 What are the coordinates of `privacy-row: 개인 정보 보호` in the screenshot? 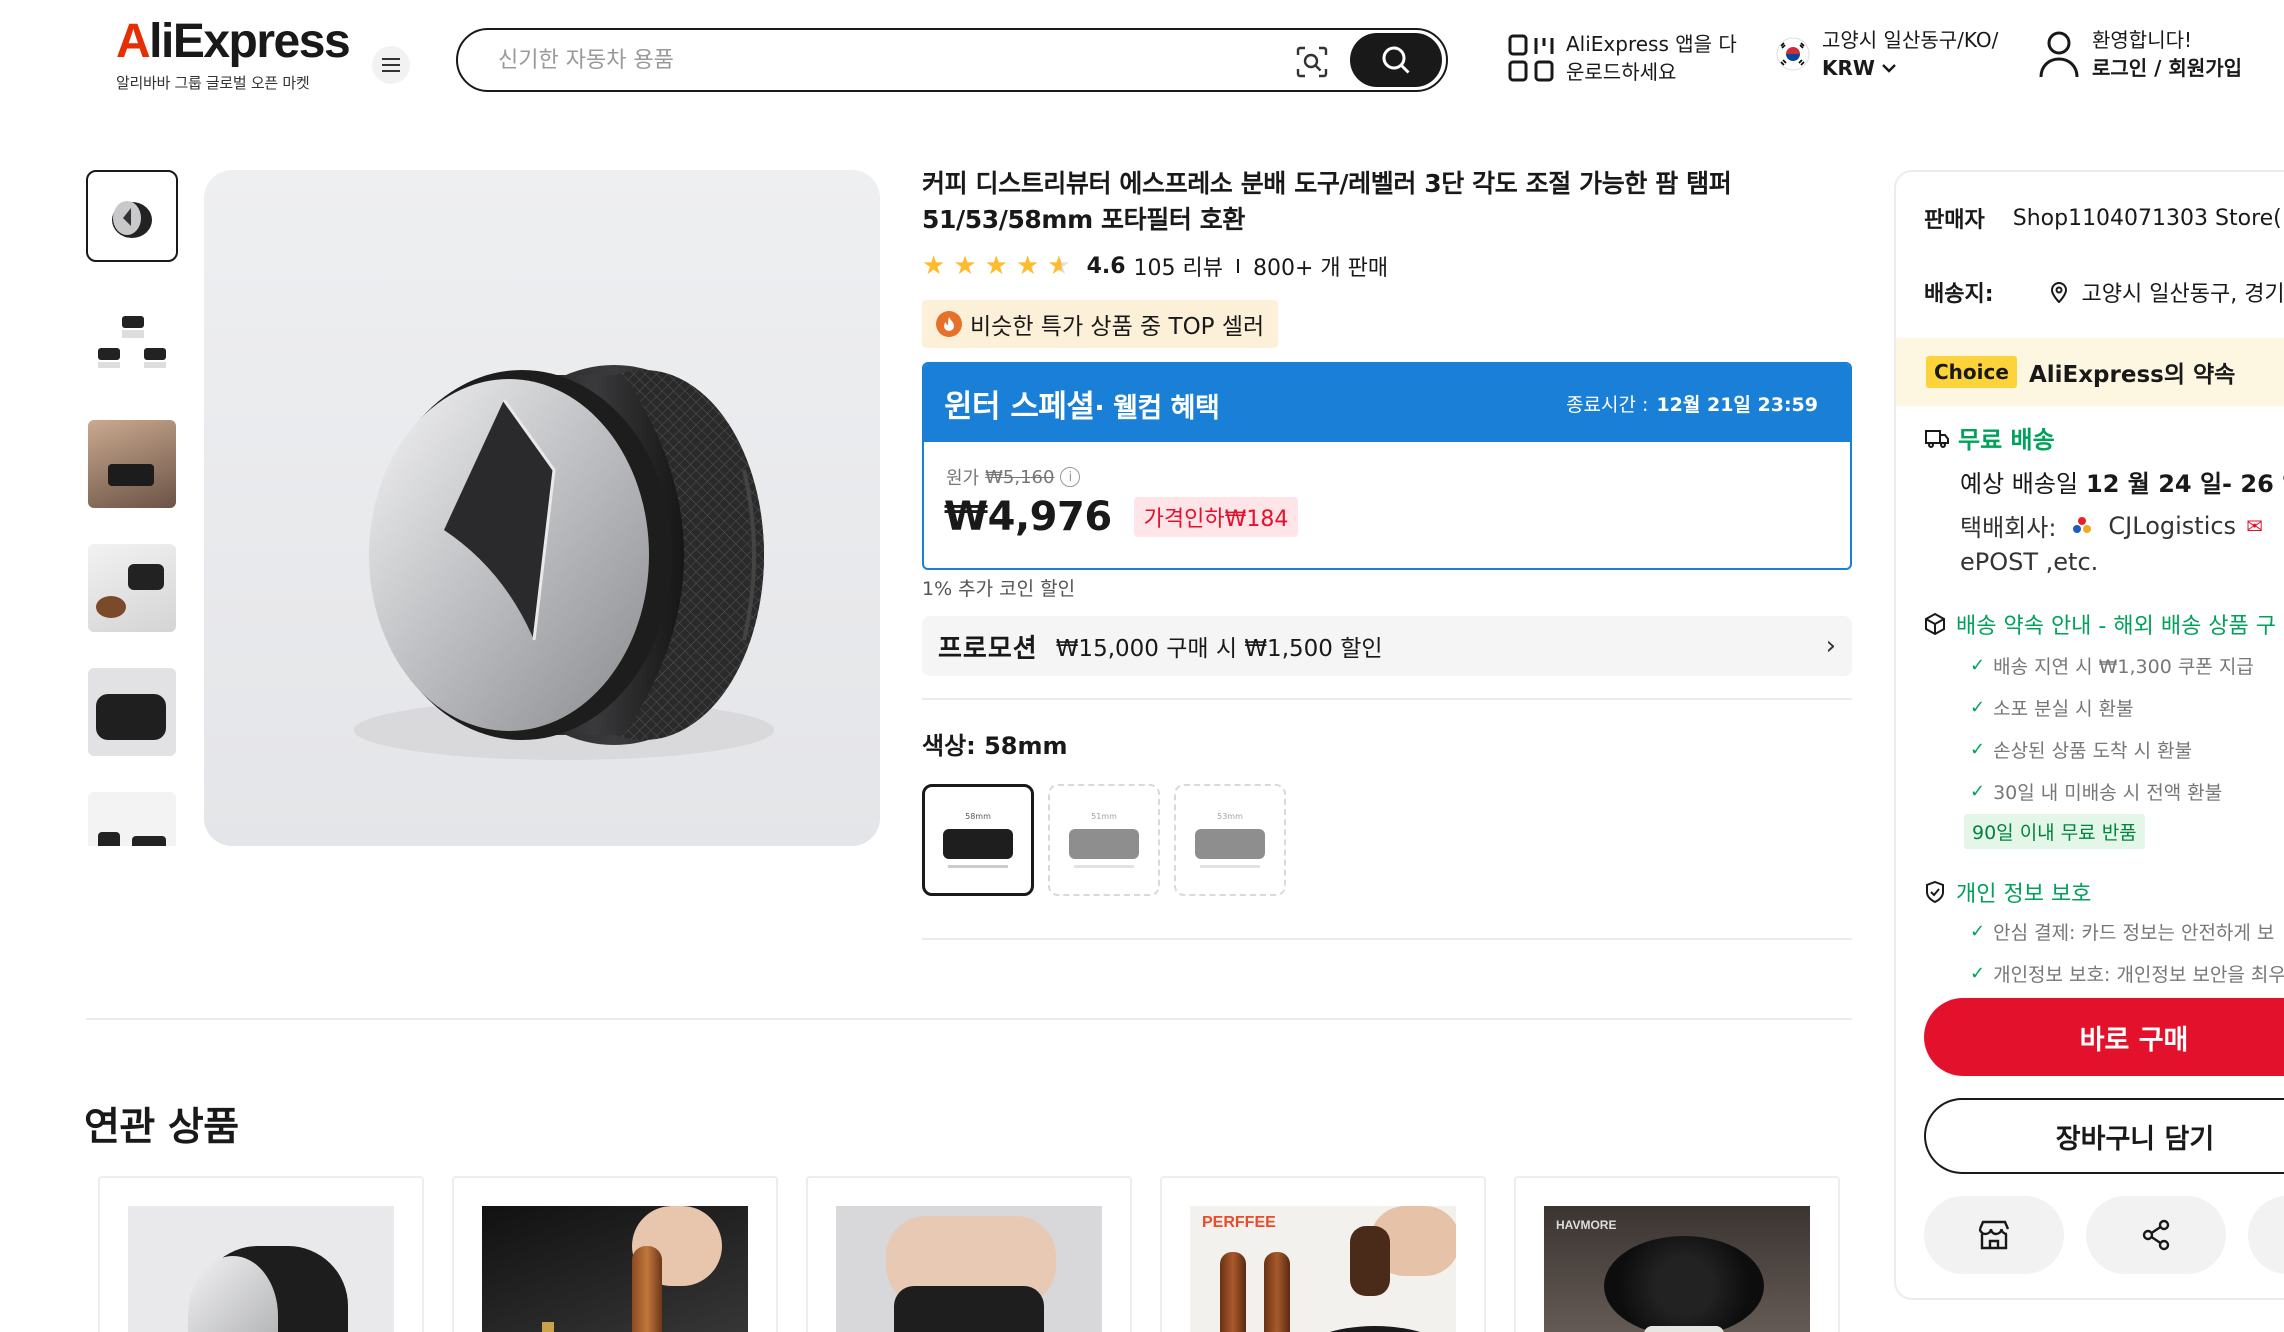 It's located at (2007, 892).